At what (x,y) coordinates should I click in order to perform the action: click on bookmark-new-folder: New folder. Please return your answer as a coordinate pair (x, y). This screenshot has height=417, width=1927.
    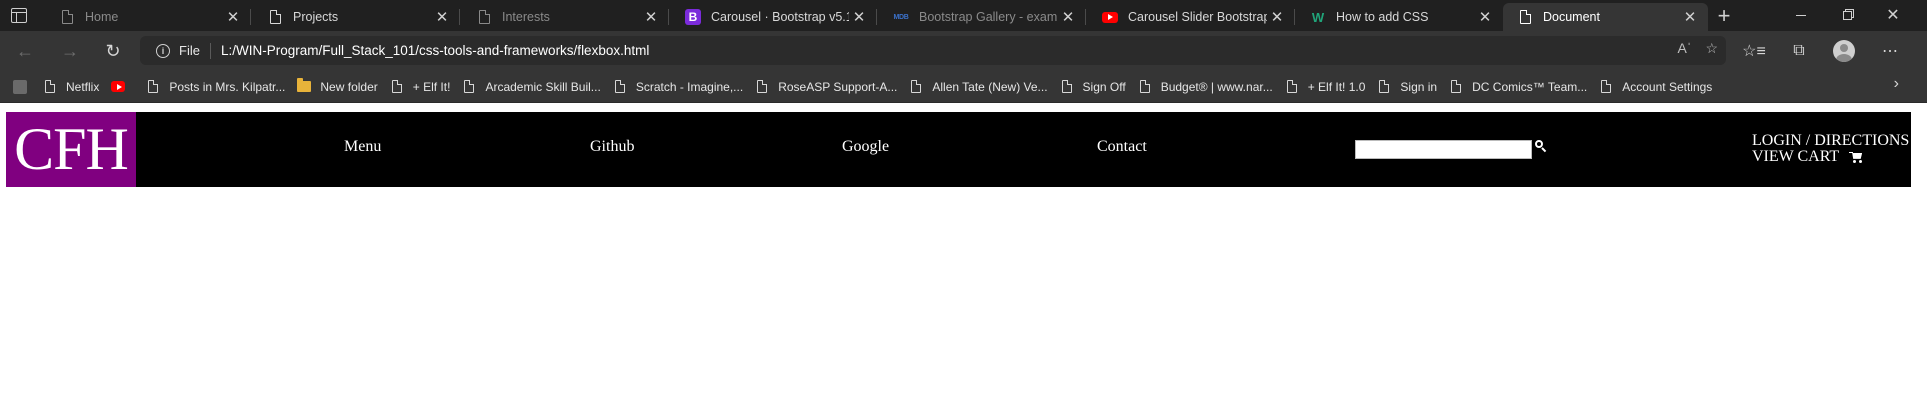
    Looking at the image, I should click on (337, 87).